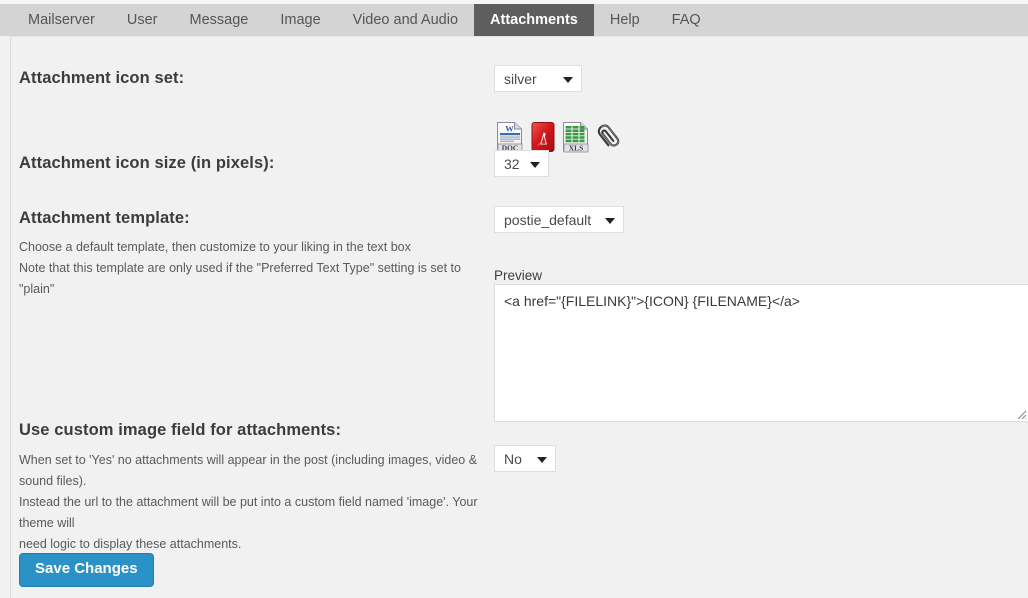 This screenshot has width=1028, height=598. What do you see at coordinates (576, 148) in the screenshot?
I see `svg-text: XLS` at bounding box center [576, 148].